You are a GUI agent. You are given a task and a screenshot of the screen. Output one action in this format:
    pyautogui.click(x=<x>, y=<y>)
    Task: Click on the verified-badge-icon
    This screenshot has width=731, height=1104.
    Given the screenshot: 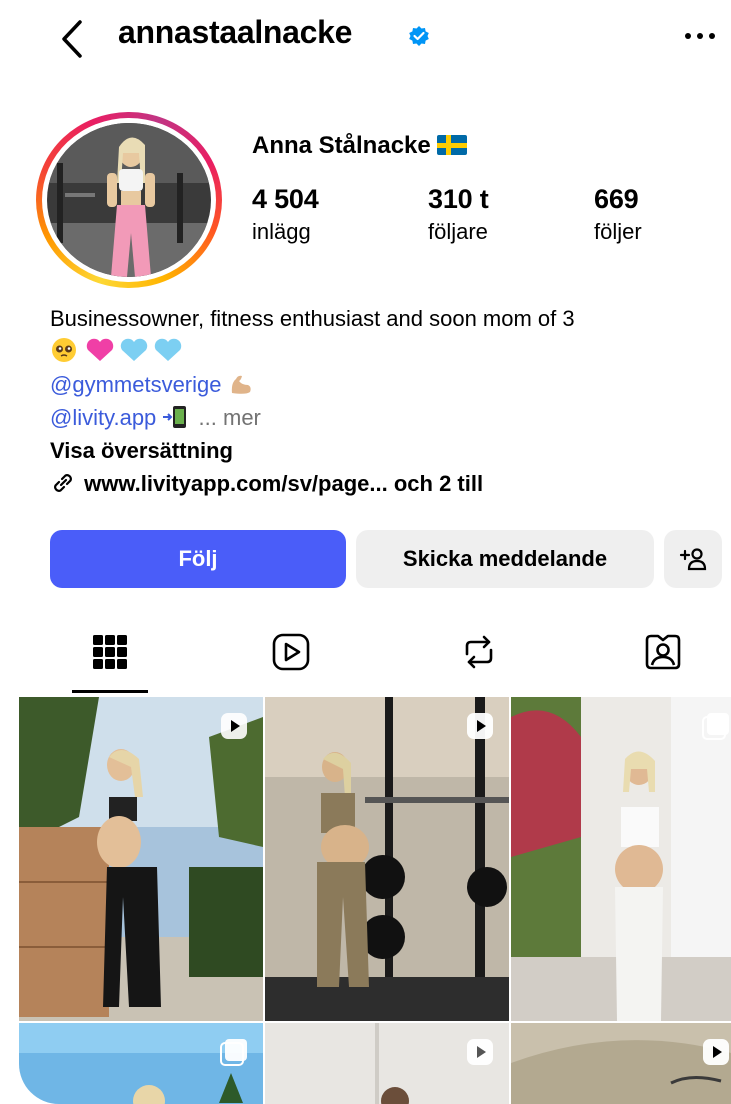 What is the action you would take?
    pyautogui.click(x=419, y=36)
    